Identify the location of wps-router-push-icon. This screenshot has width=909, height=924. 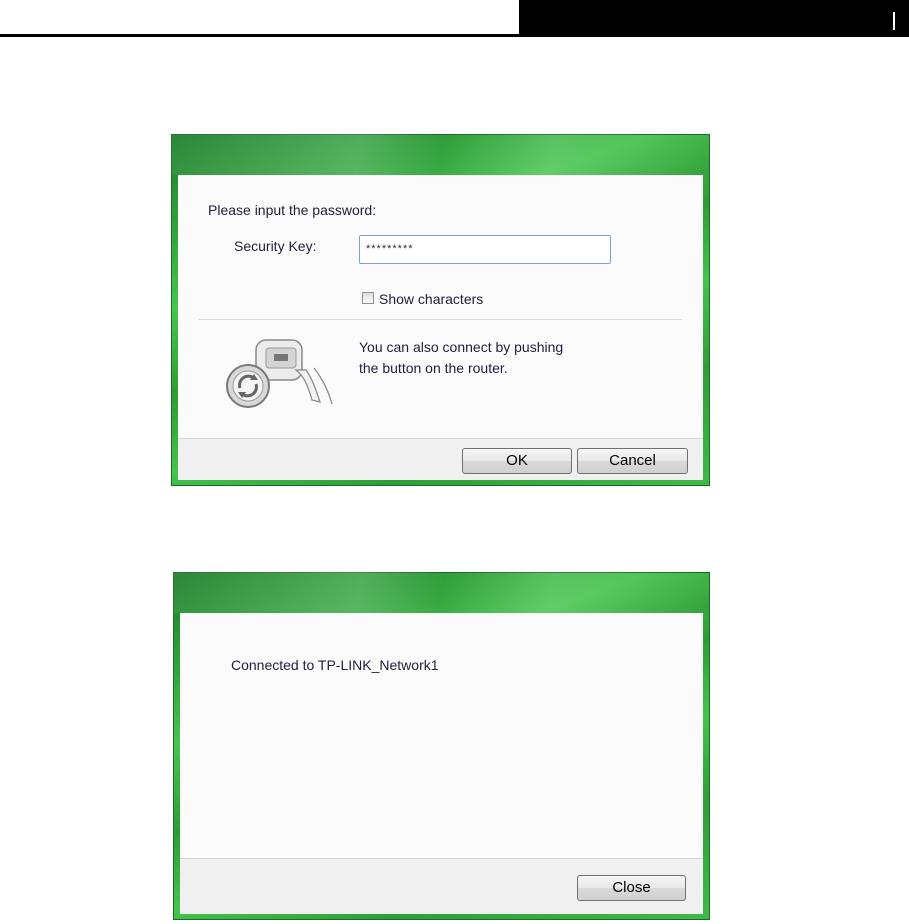
(279, 373).